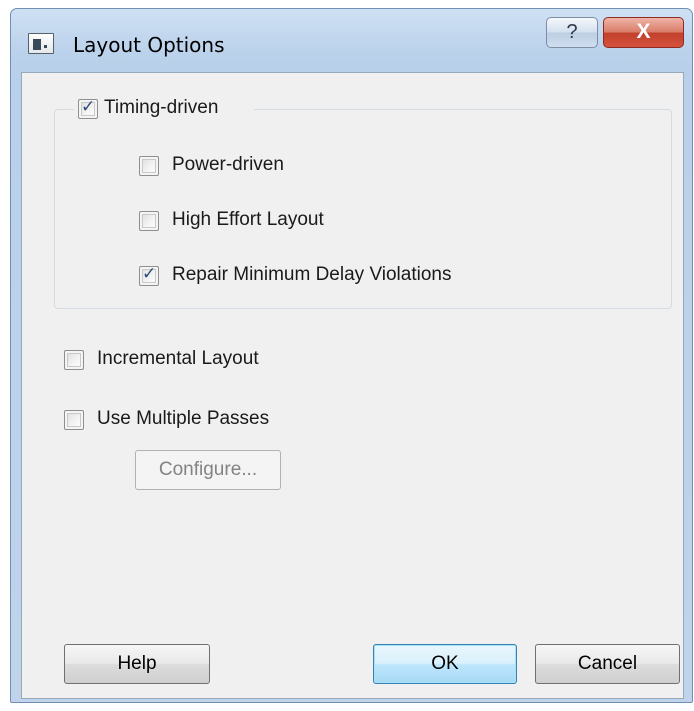  Describe the element at coordinates (228, 164) in the screenshot. I see `power-driven-label: Power-driven` at that location.